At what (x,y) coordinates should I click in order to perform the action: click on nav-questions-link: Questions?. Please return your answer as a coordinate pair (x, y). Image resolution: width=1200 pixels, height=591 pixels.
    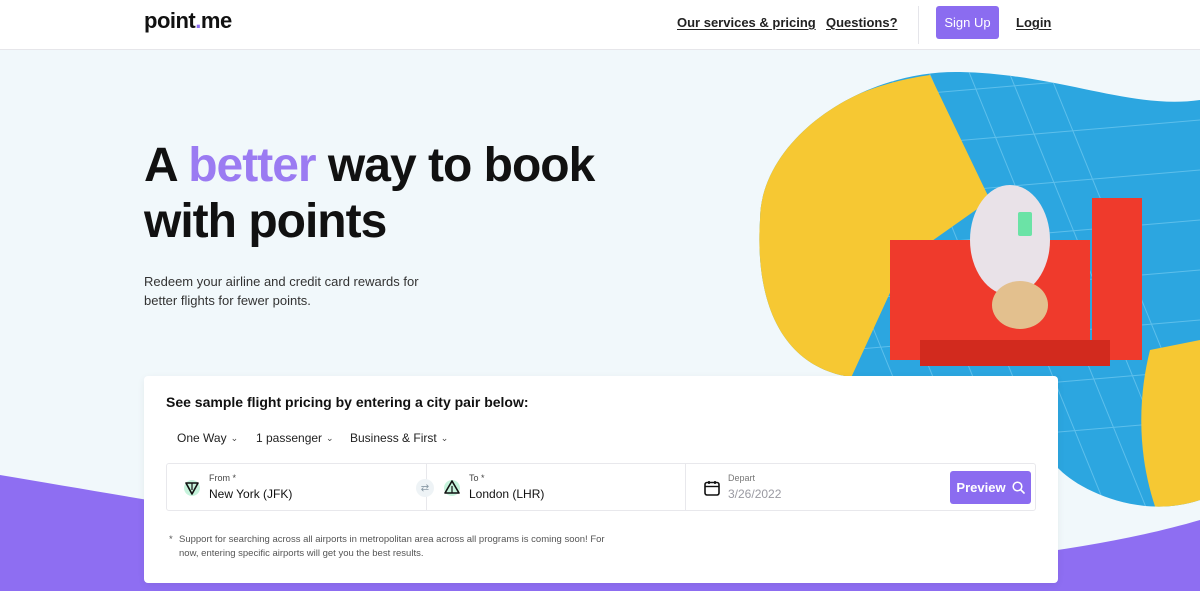
    Looking at the image, I should click on (862, 22).